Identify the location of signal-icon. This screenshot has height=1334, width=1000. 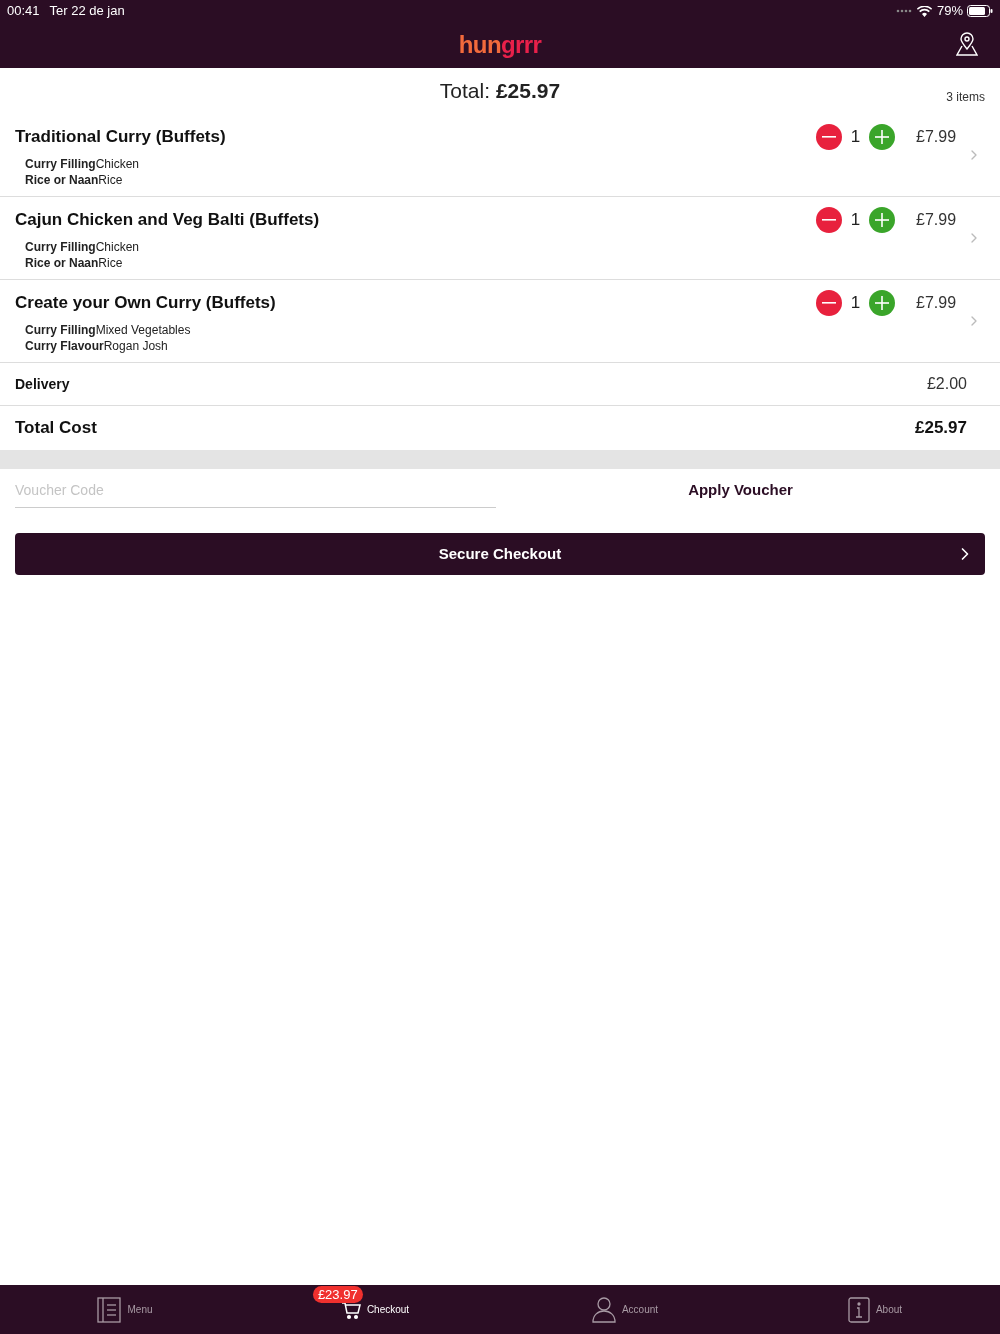
(903, 11).